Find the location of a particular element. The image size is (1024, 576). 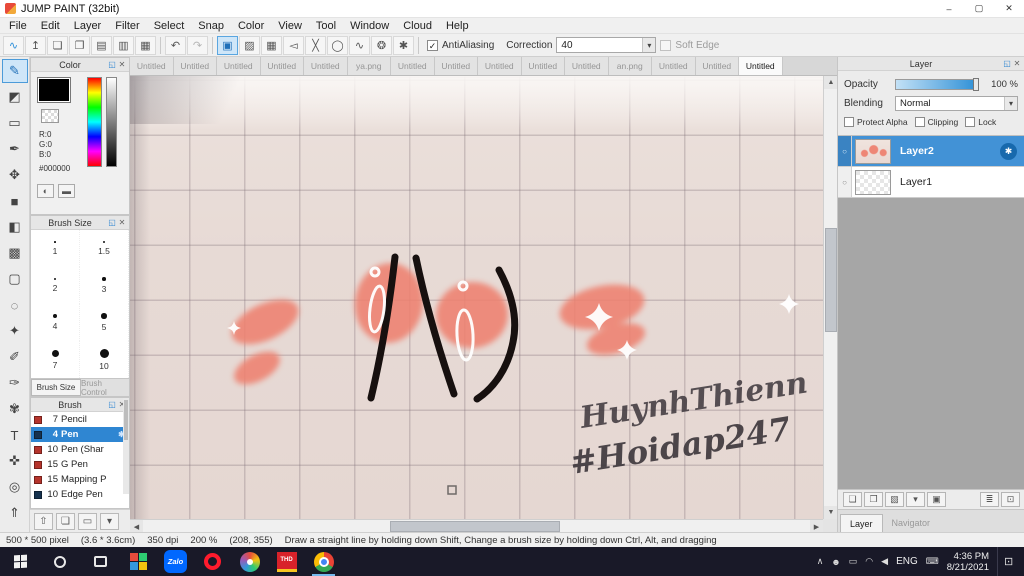

task-view-button is located at coordinates (100, 561).